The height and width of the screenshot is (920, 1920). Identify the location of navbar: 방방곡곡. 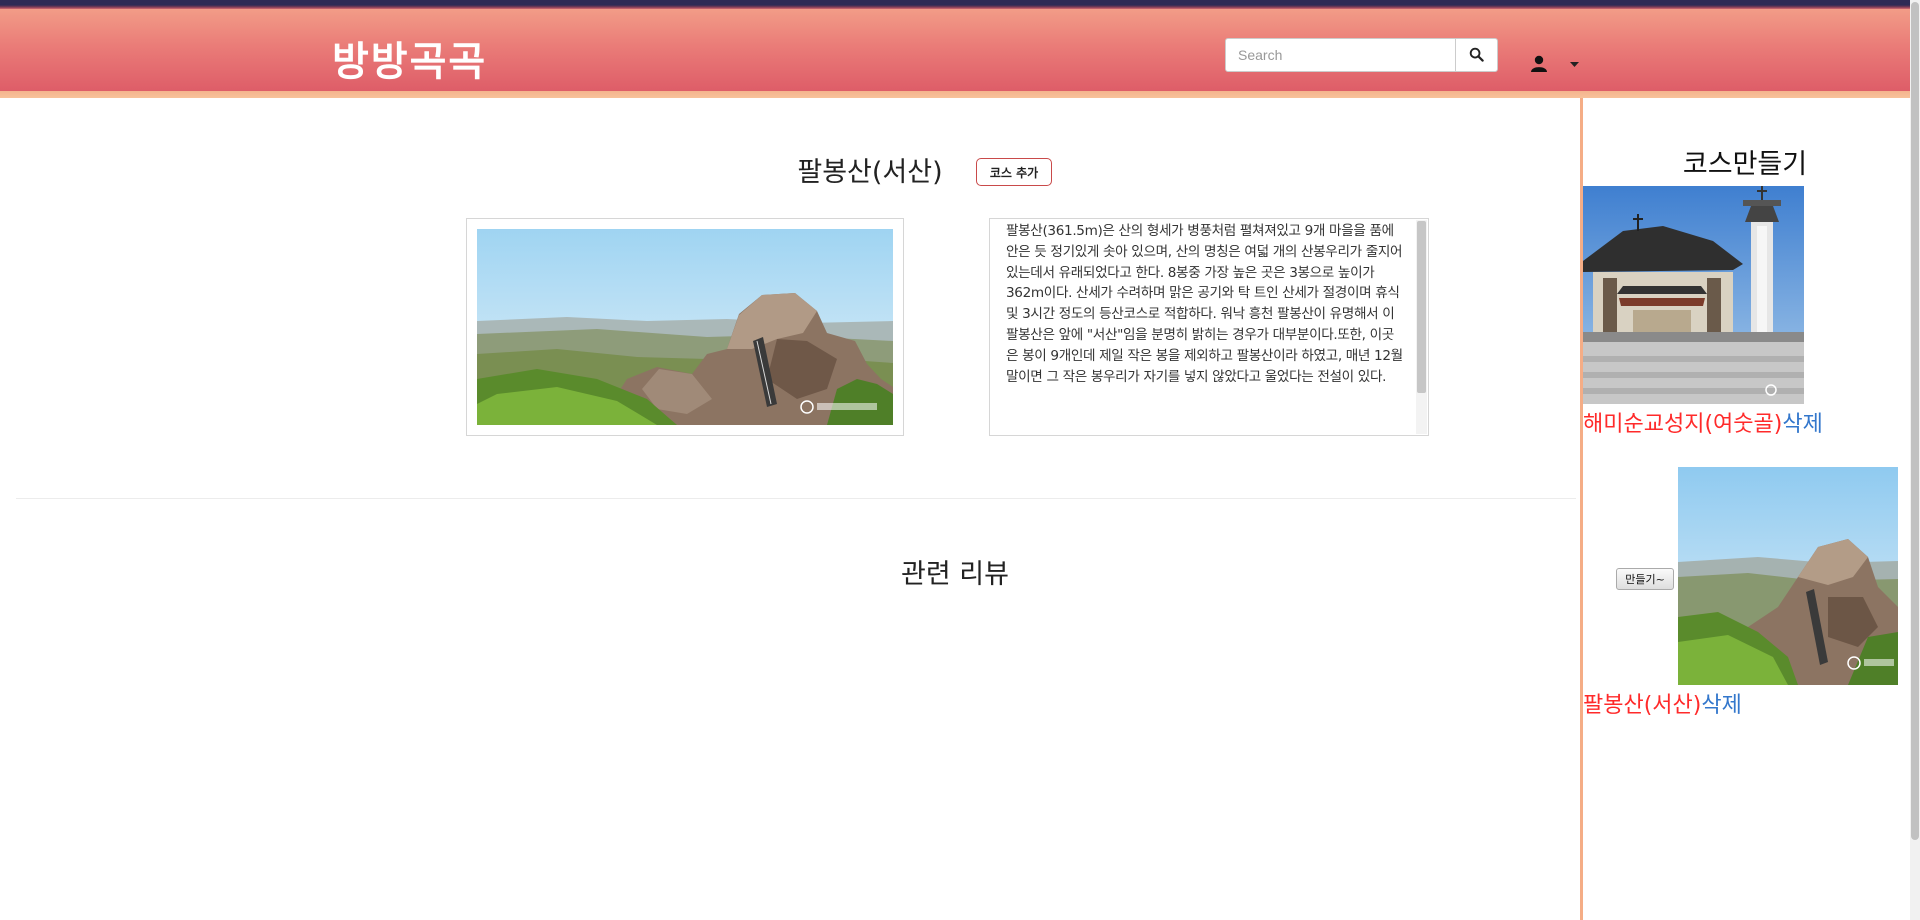
(955, 50).